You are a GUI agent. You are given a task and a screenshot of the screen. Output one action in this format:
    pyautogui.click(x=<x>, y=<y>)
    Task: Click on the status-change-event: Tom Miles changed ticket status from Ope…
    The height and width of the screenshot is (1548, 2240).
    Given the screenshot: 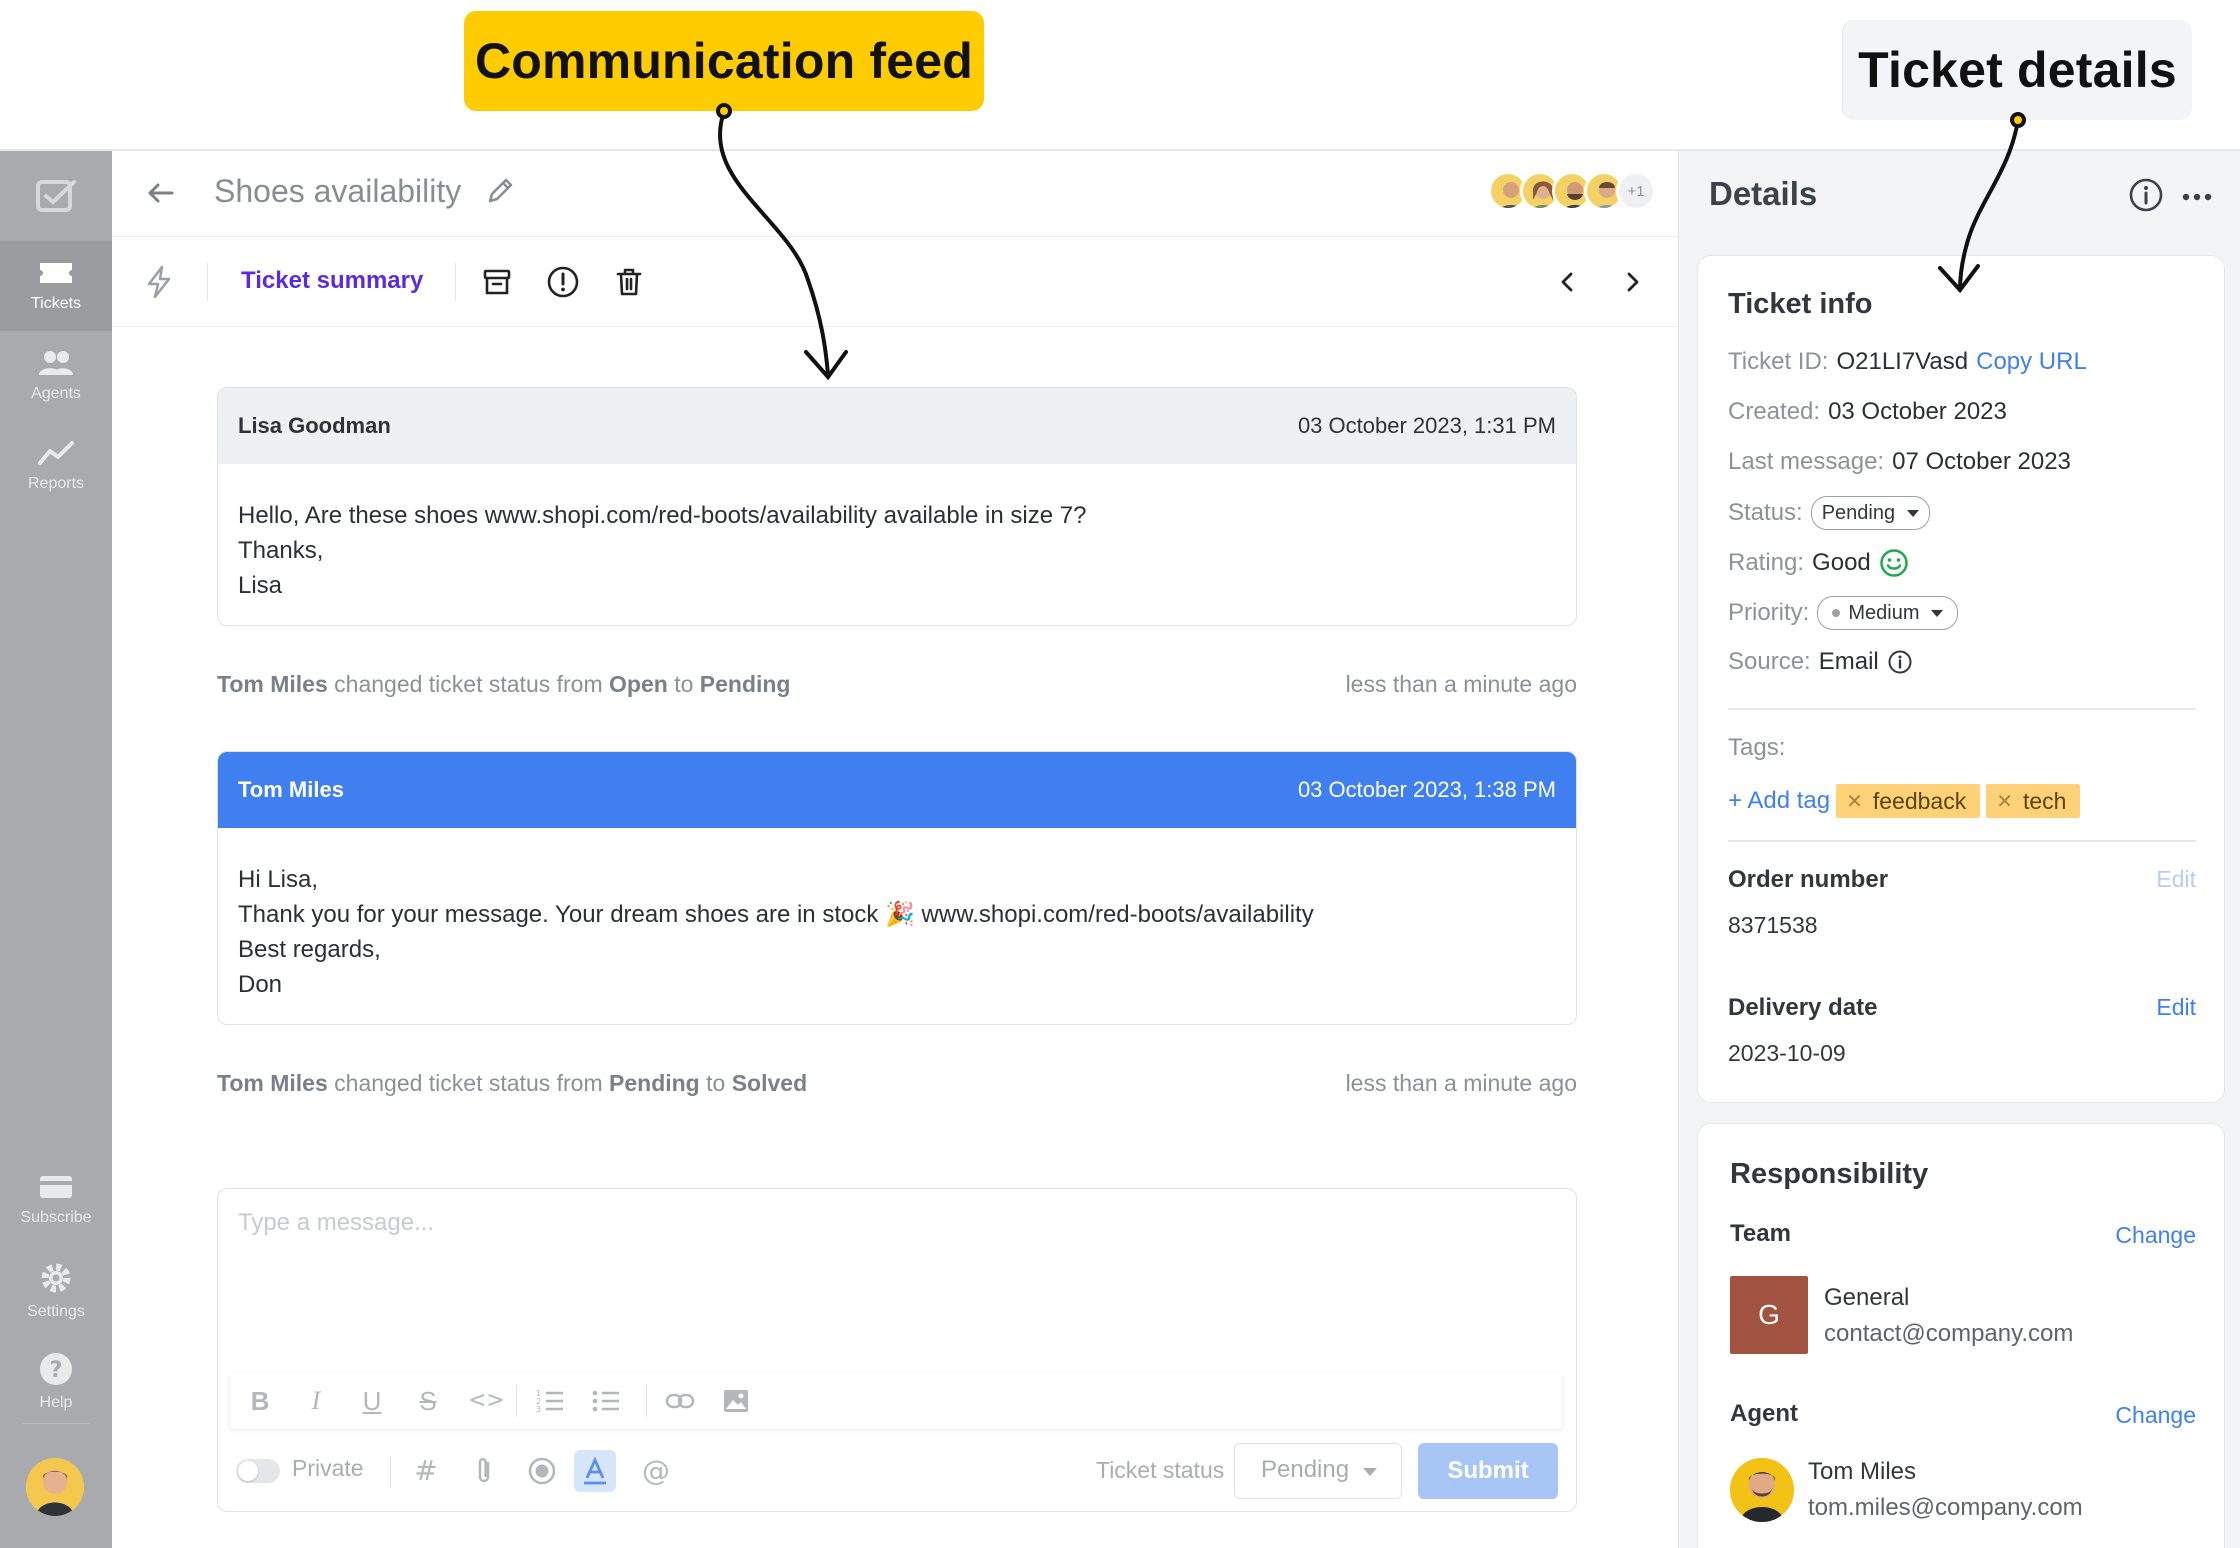 What is the action you would take?
    pyautogui.click(x=897, y=684)
    